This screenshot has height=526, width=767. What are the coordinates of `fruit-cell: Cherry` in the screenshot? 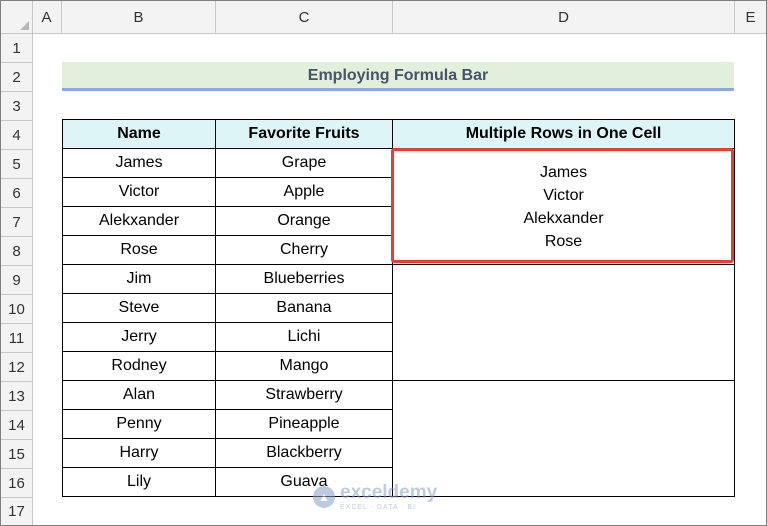 It's located at (304, 250).